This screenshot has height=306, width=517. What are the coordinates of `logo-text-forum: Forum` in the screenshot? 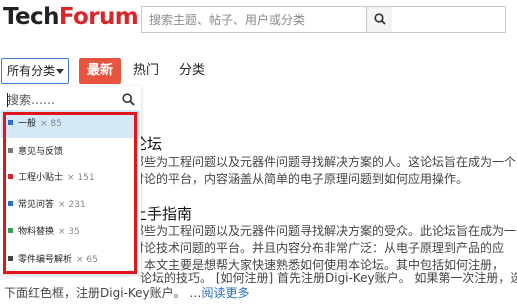 It's located at (98, 17).